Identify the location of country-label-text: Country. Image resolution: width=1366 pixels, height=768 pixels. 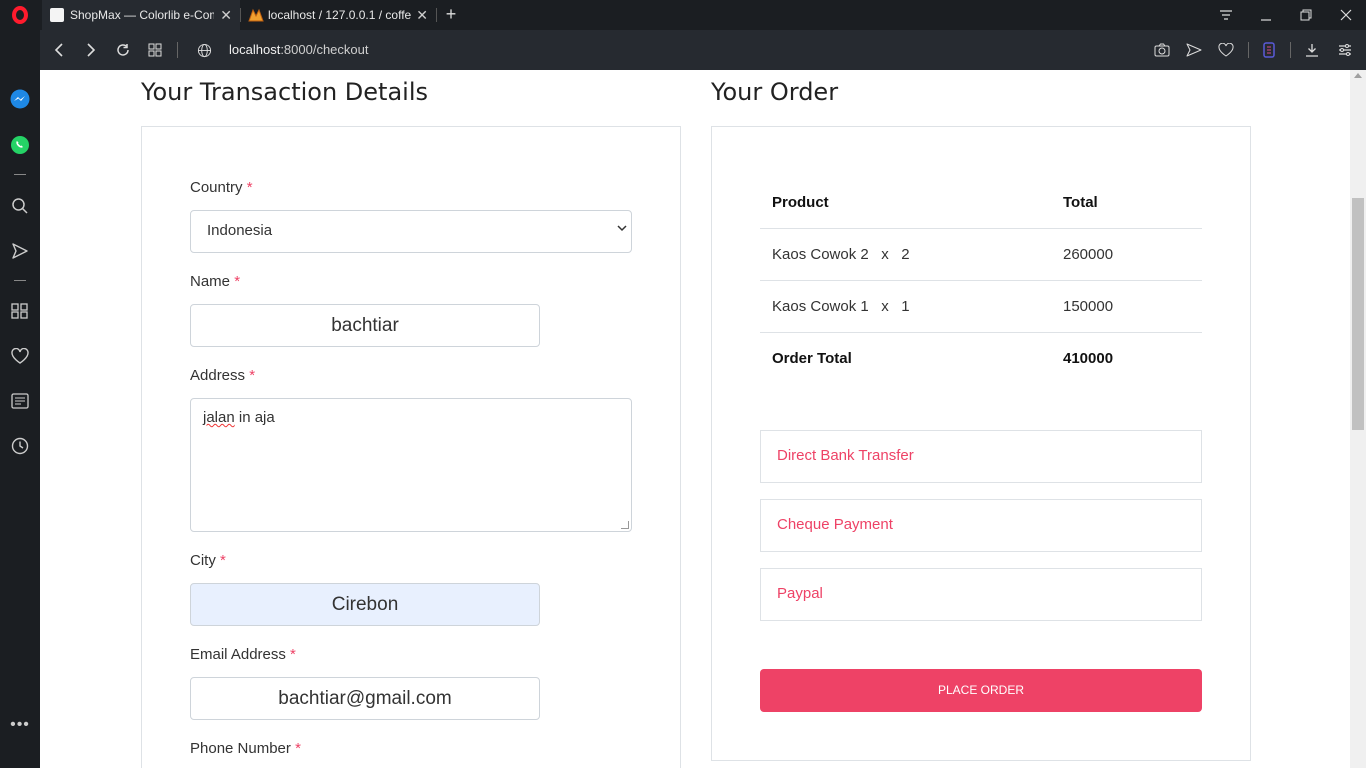
(216, 187).